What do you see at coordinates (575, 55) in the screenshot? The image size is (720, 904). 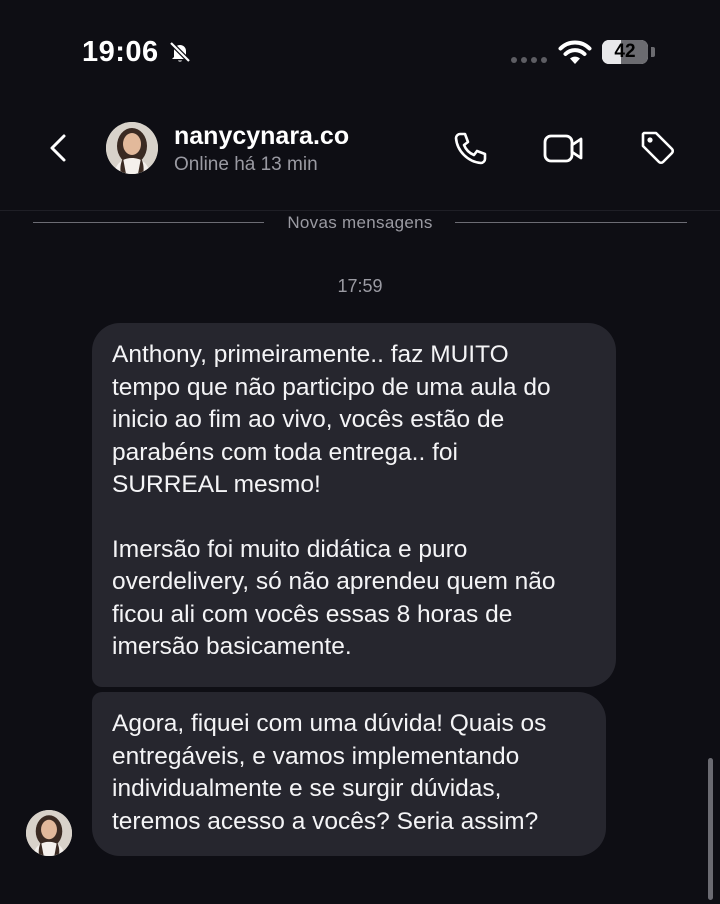 I see `wifi-icon` at bounding box center [575, 55].